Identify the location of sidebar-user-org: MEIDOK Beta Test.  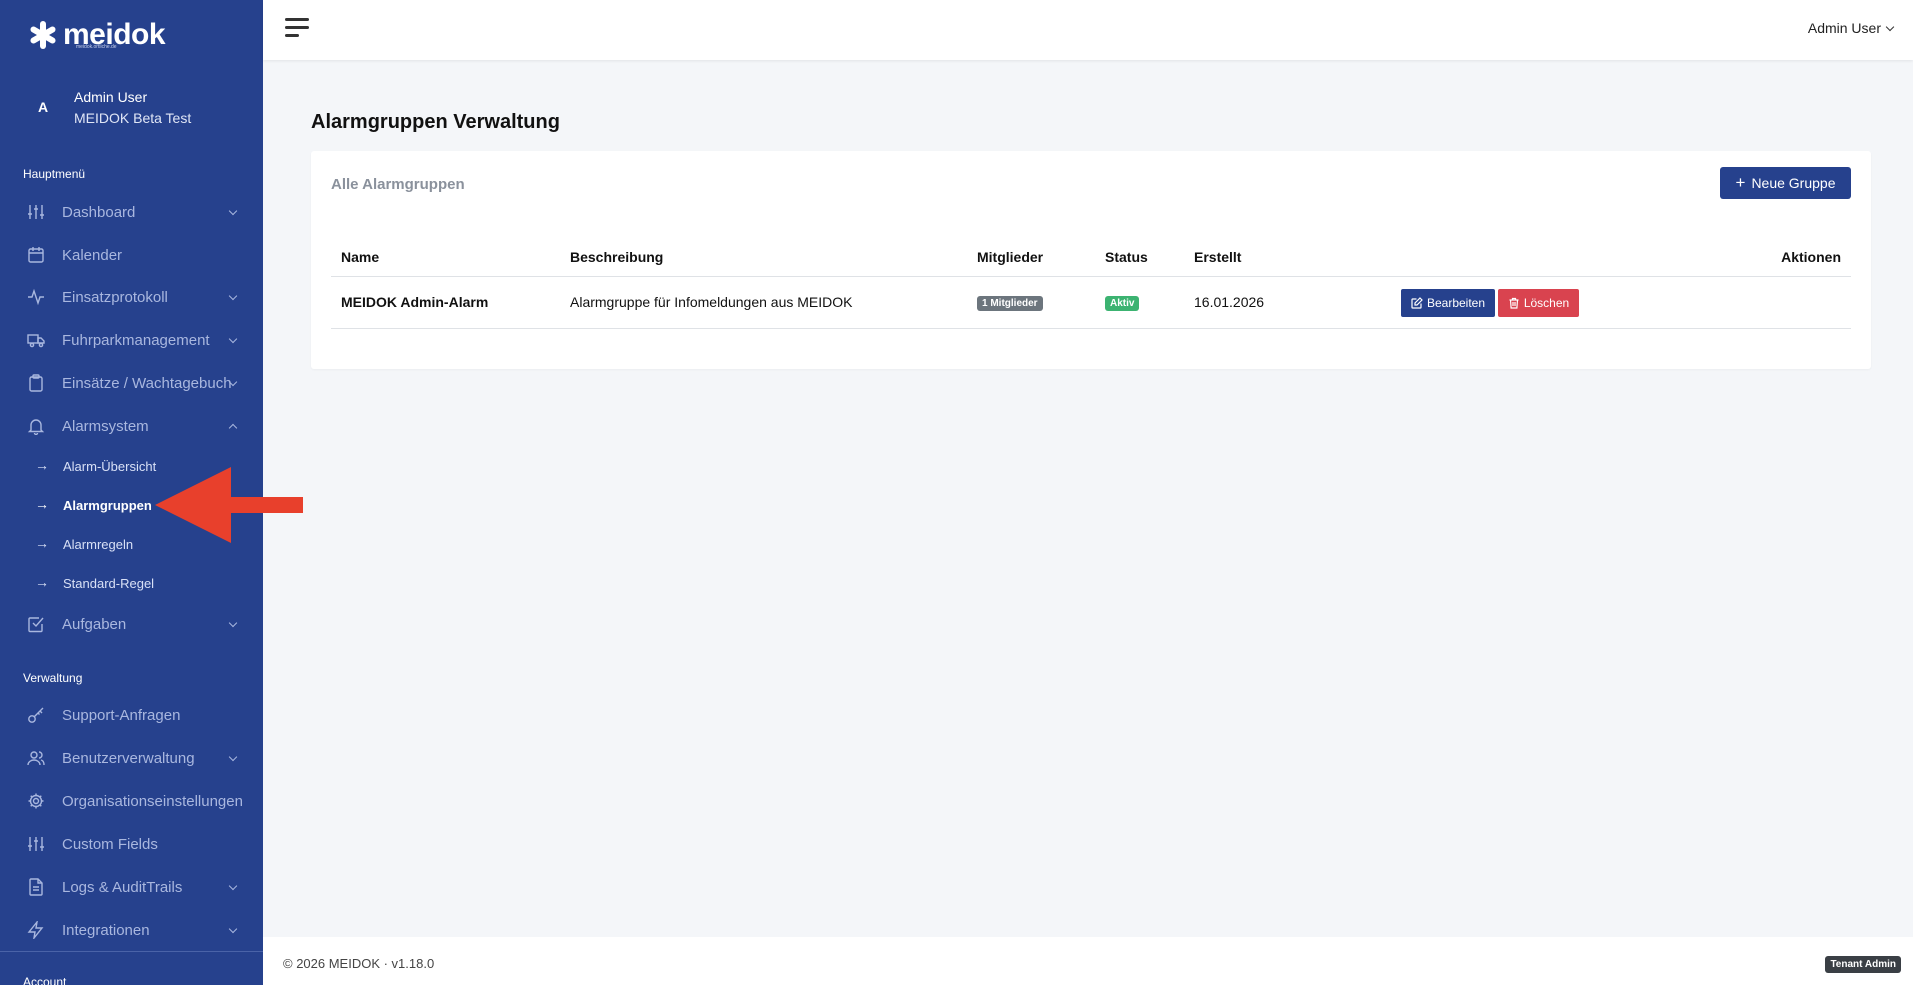
(133, 118).